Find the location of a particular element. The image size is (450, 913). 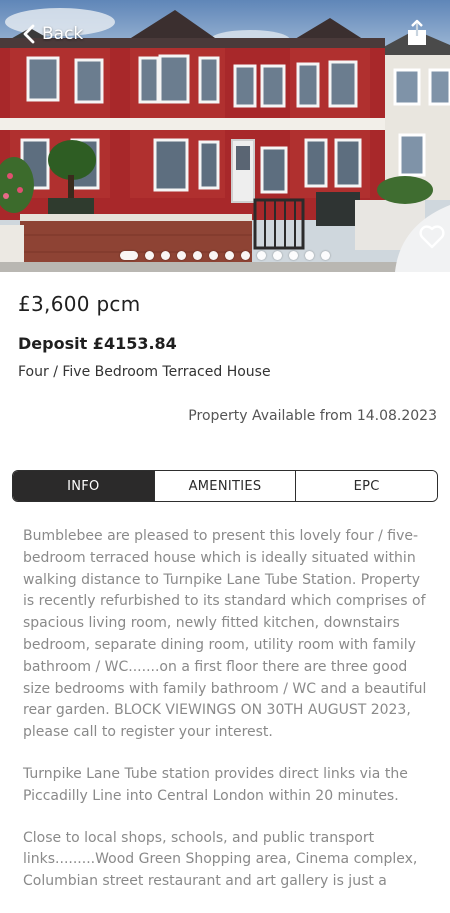

heart-outline-icon is located at coordinates (432, 237).